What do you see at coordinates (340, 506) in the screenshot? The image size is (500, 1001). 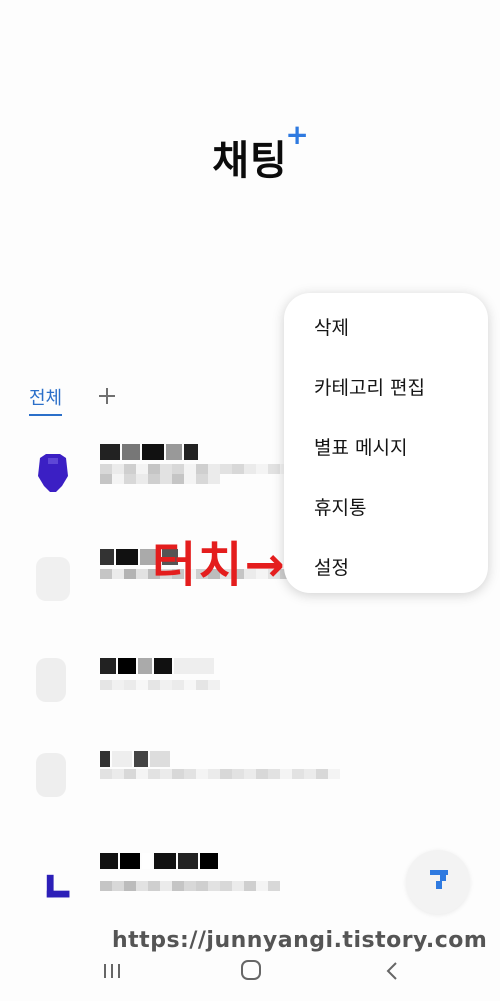 I see `menu-item-trash: 휴지통` at bounding box center [340, 506].